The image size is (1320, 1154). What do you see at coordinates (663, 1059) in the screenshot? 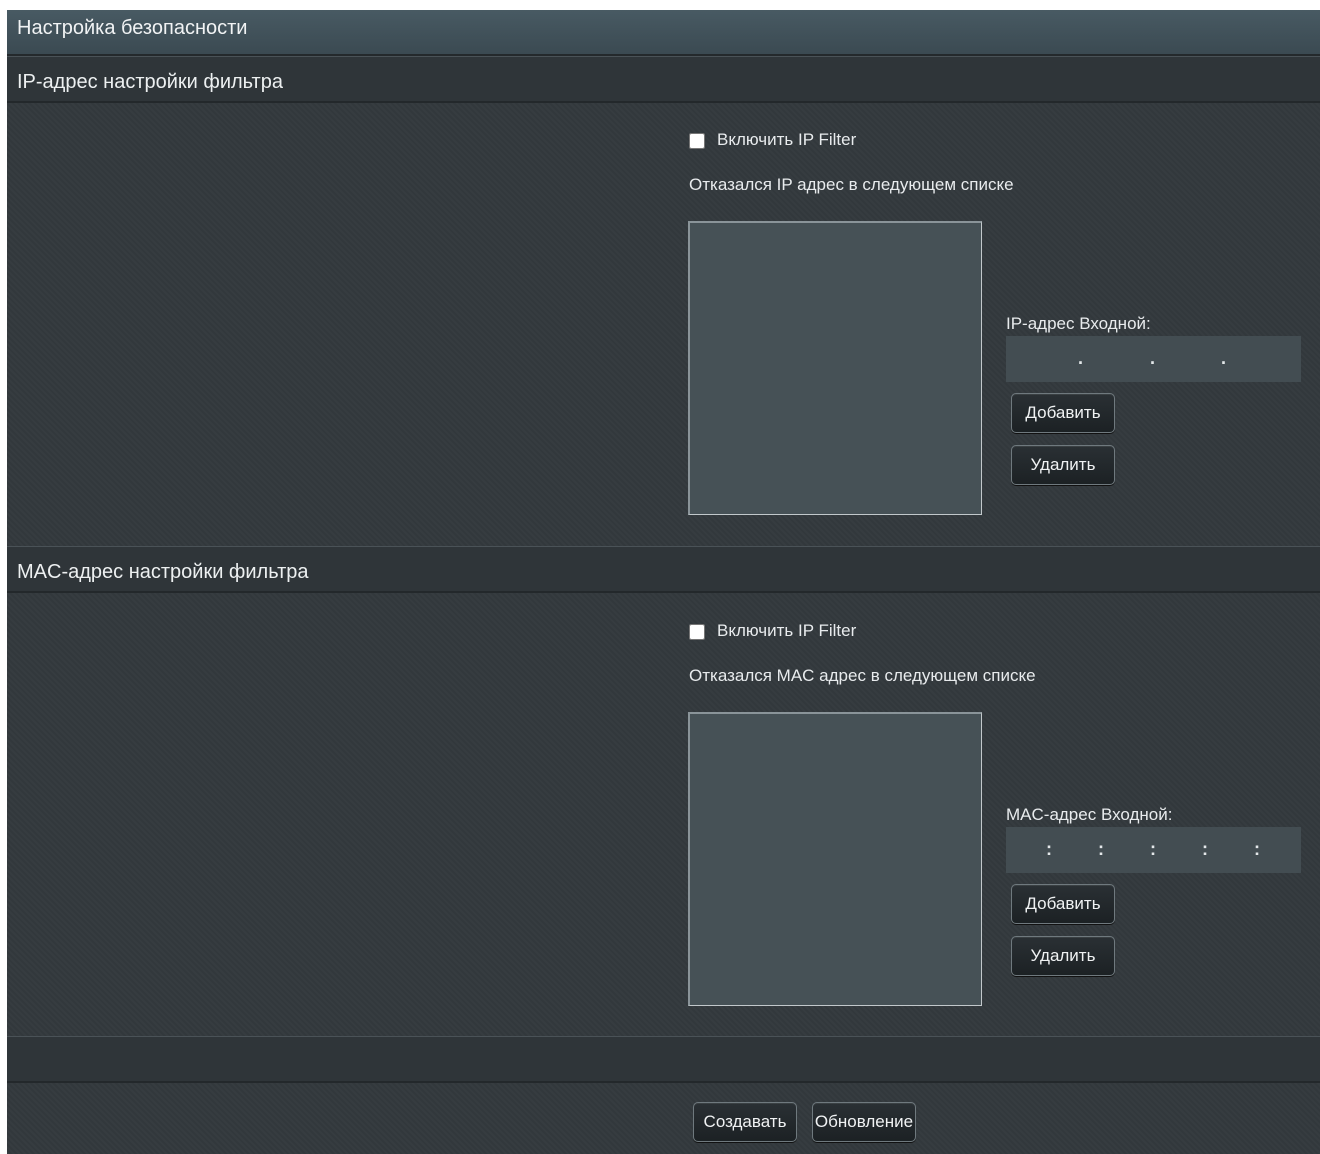
I see `footer-divider-bar` at bounding box center [663, 1059].